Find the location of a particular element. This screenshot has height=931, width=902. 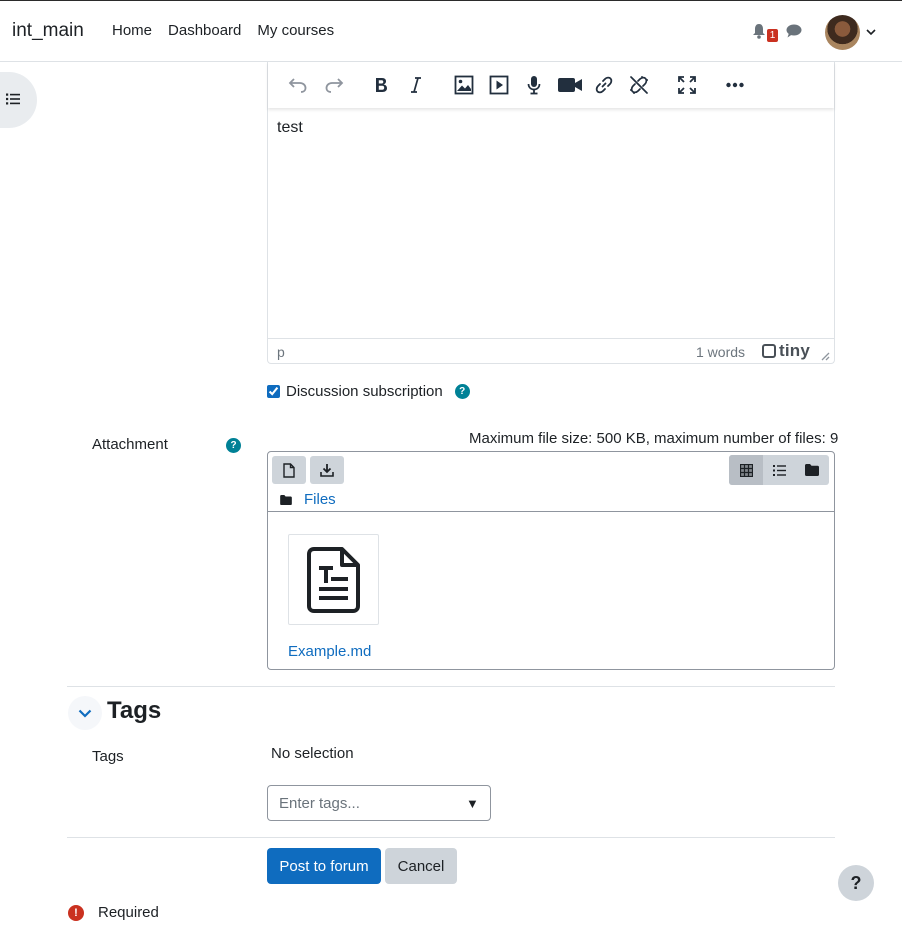

help-icon: ? is located at coordinates (462, 391).